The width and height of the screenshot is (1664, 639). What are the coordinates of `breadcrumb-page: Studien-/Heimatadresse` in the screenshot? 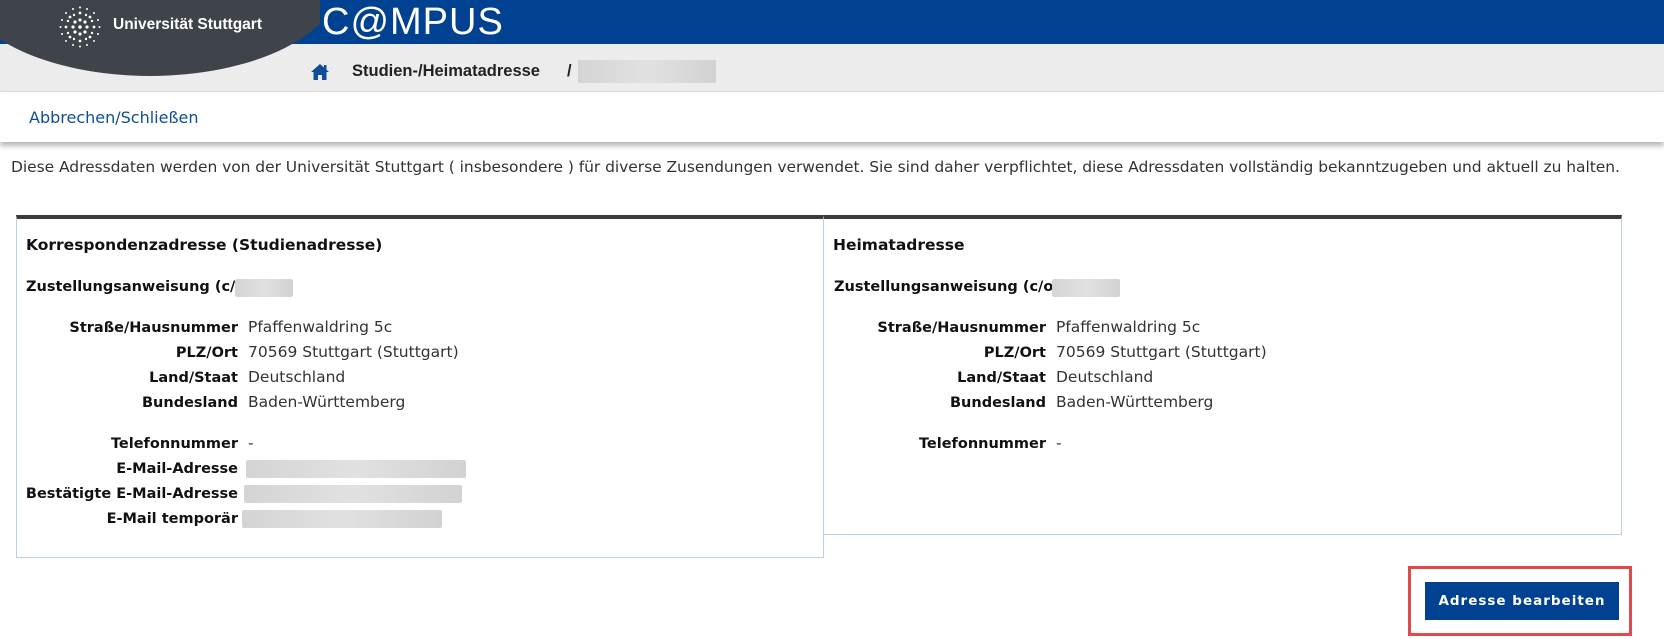 It's located at (446, 71).